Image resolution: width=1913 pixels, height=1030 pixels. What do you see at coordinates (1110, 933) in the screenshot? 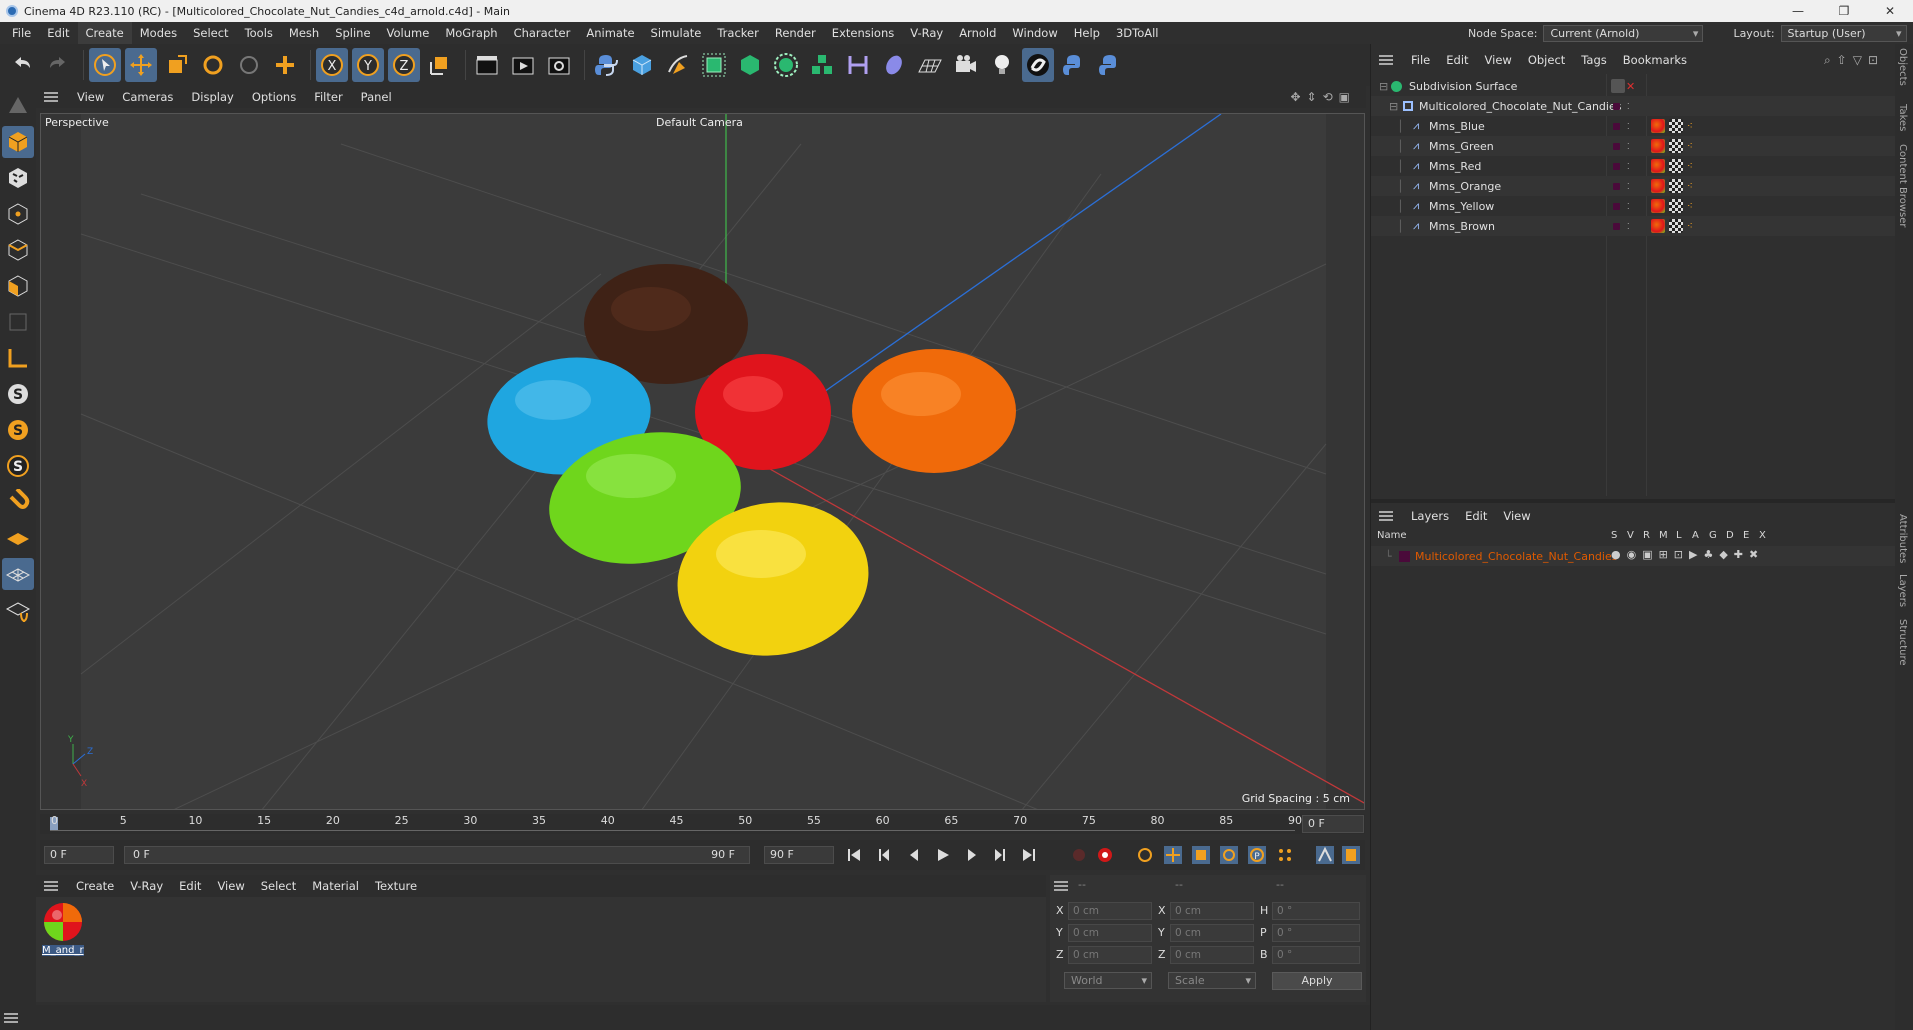
I see `pos-y-field: 0 cm` at bounding box center [1110, 933].